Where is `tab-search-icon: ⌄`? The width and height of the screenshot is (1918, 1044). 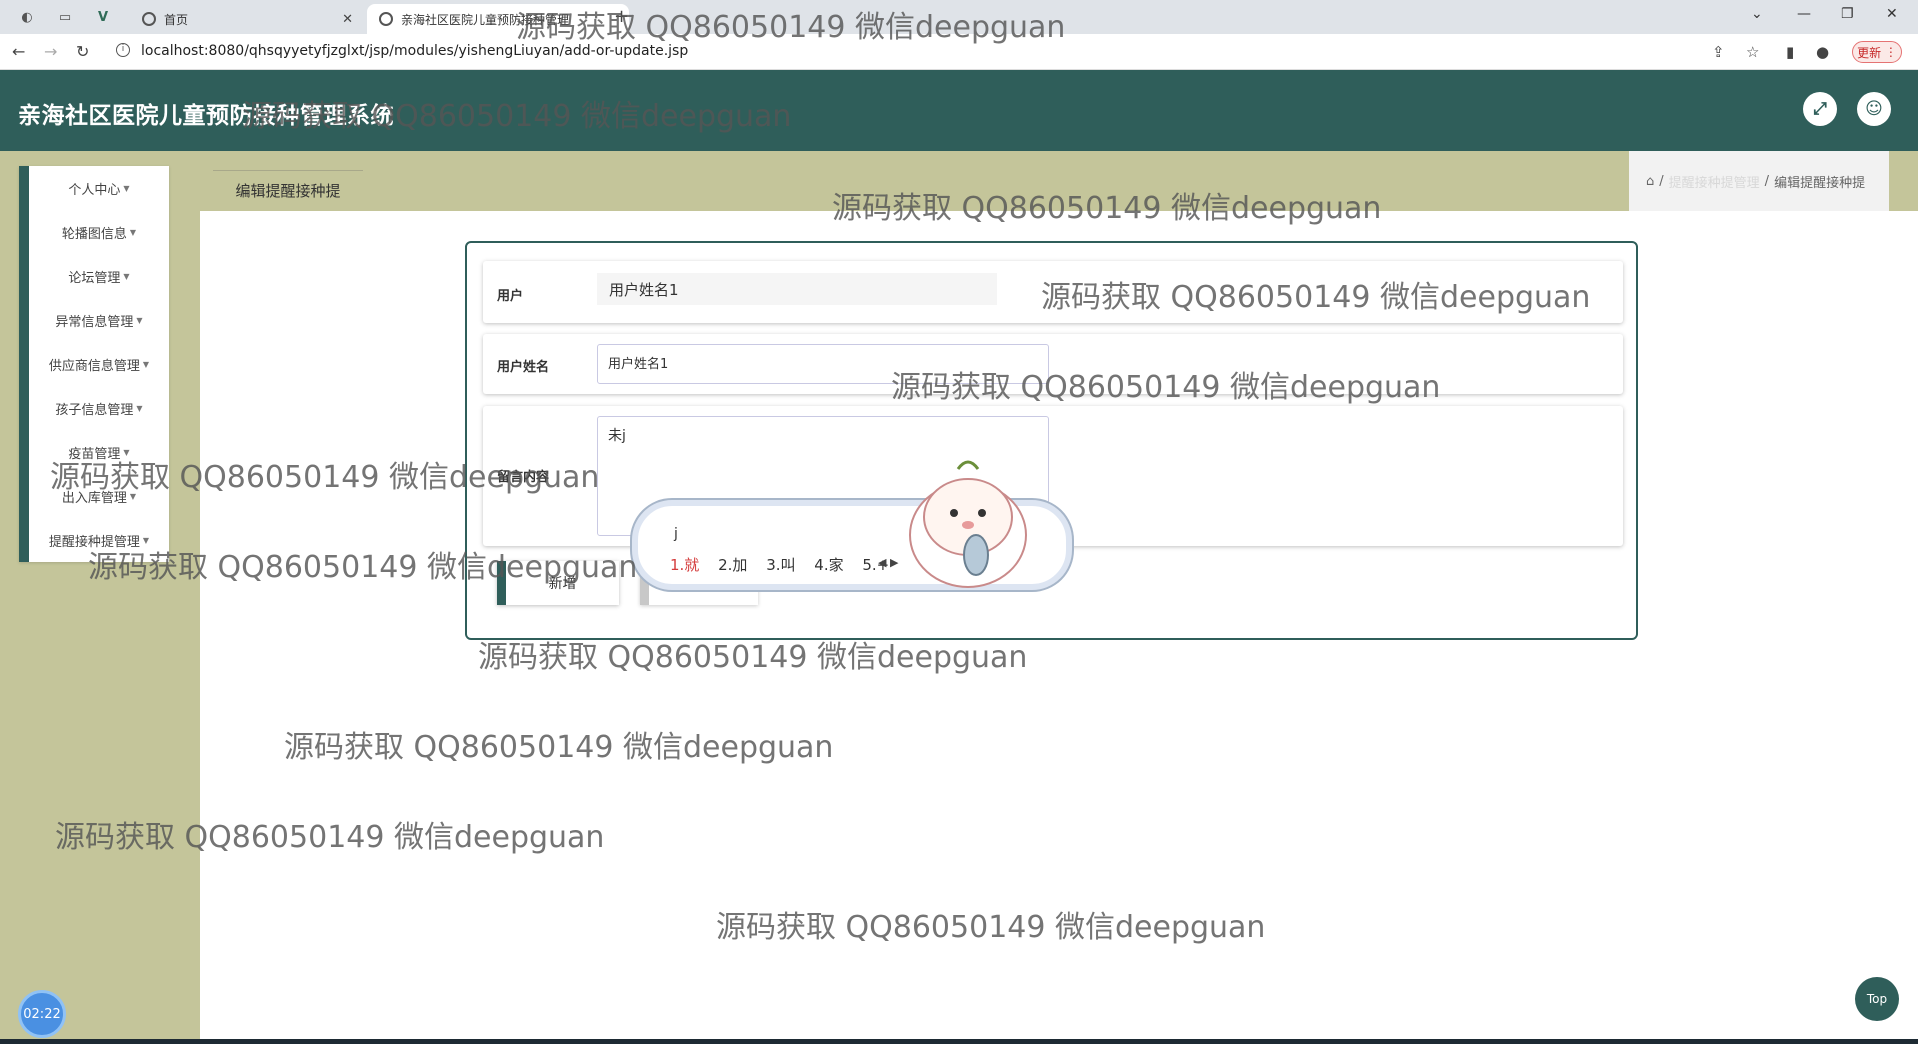 tab-search-icon: ⌄ is located at coordinates (1757, 14).